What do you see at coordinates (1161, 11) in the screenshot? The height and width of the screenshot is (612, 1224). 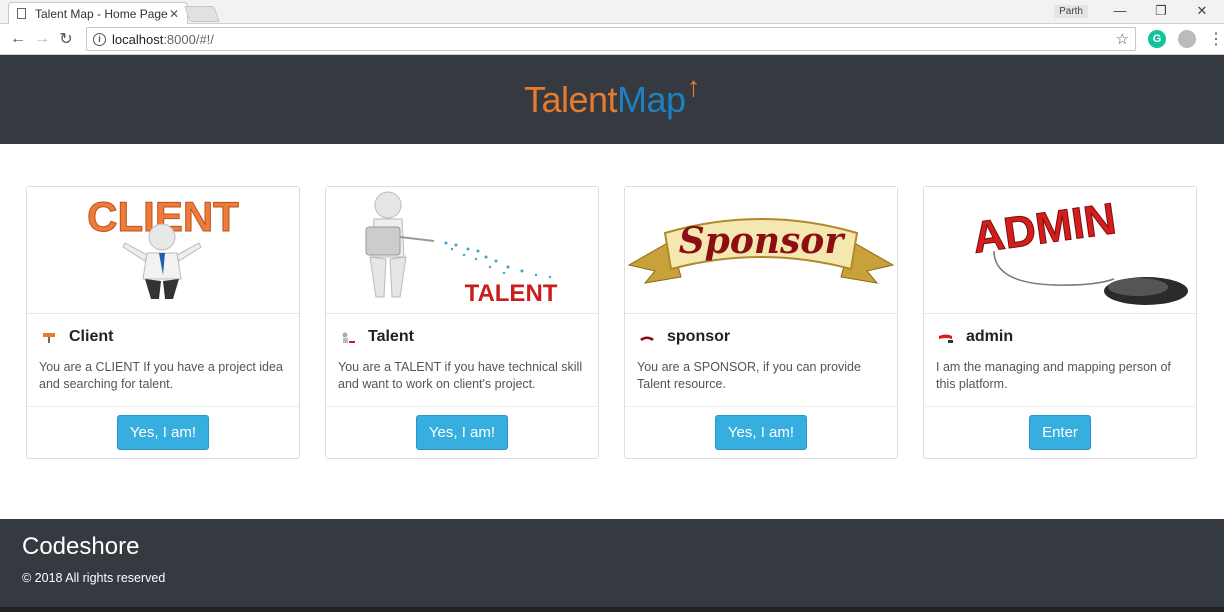 I see `restore-icon: ❐` at bounding box center [1161, 11].